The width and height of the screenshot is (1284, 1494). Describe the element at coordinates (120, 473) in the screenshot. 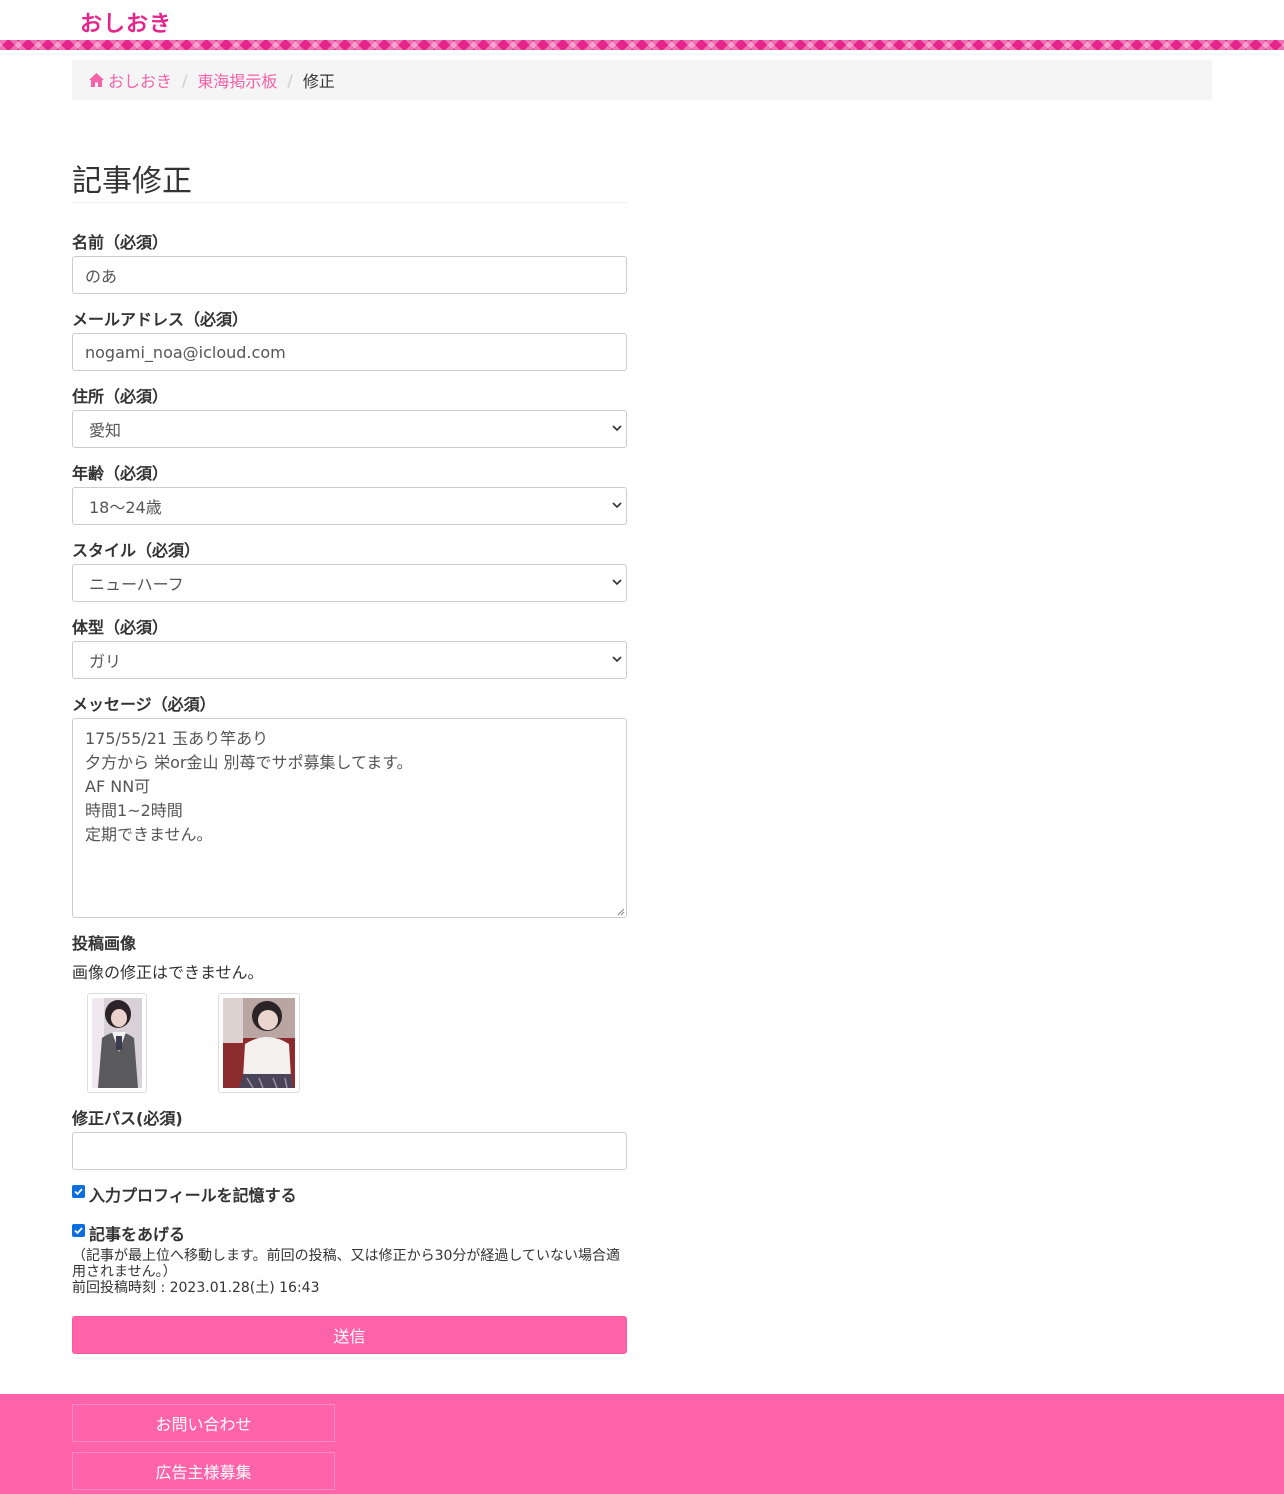

I see `age-label: 年齢（必須）` at that location.